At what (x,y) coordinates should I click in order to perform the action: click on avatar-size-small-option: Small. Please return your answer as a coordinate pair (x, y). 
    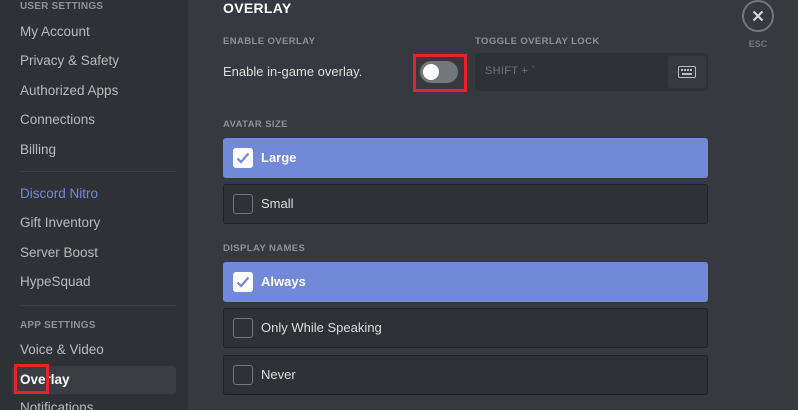
    Looking at the image, I should click on (465, 204).